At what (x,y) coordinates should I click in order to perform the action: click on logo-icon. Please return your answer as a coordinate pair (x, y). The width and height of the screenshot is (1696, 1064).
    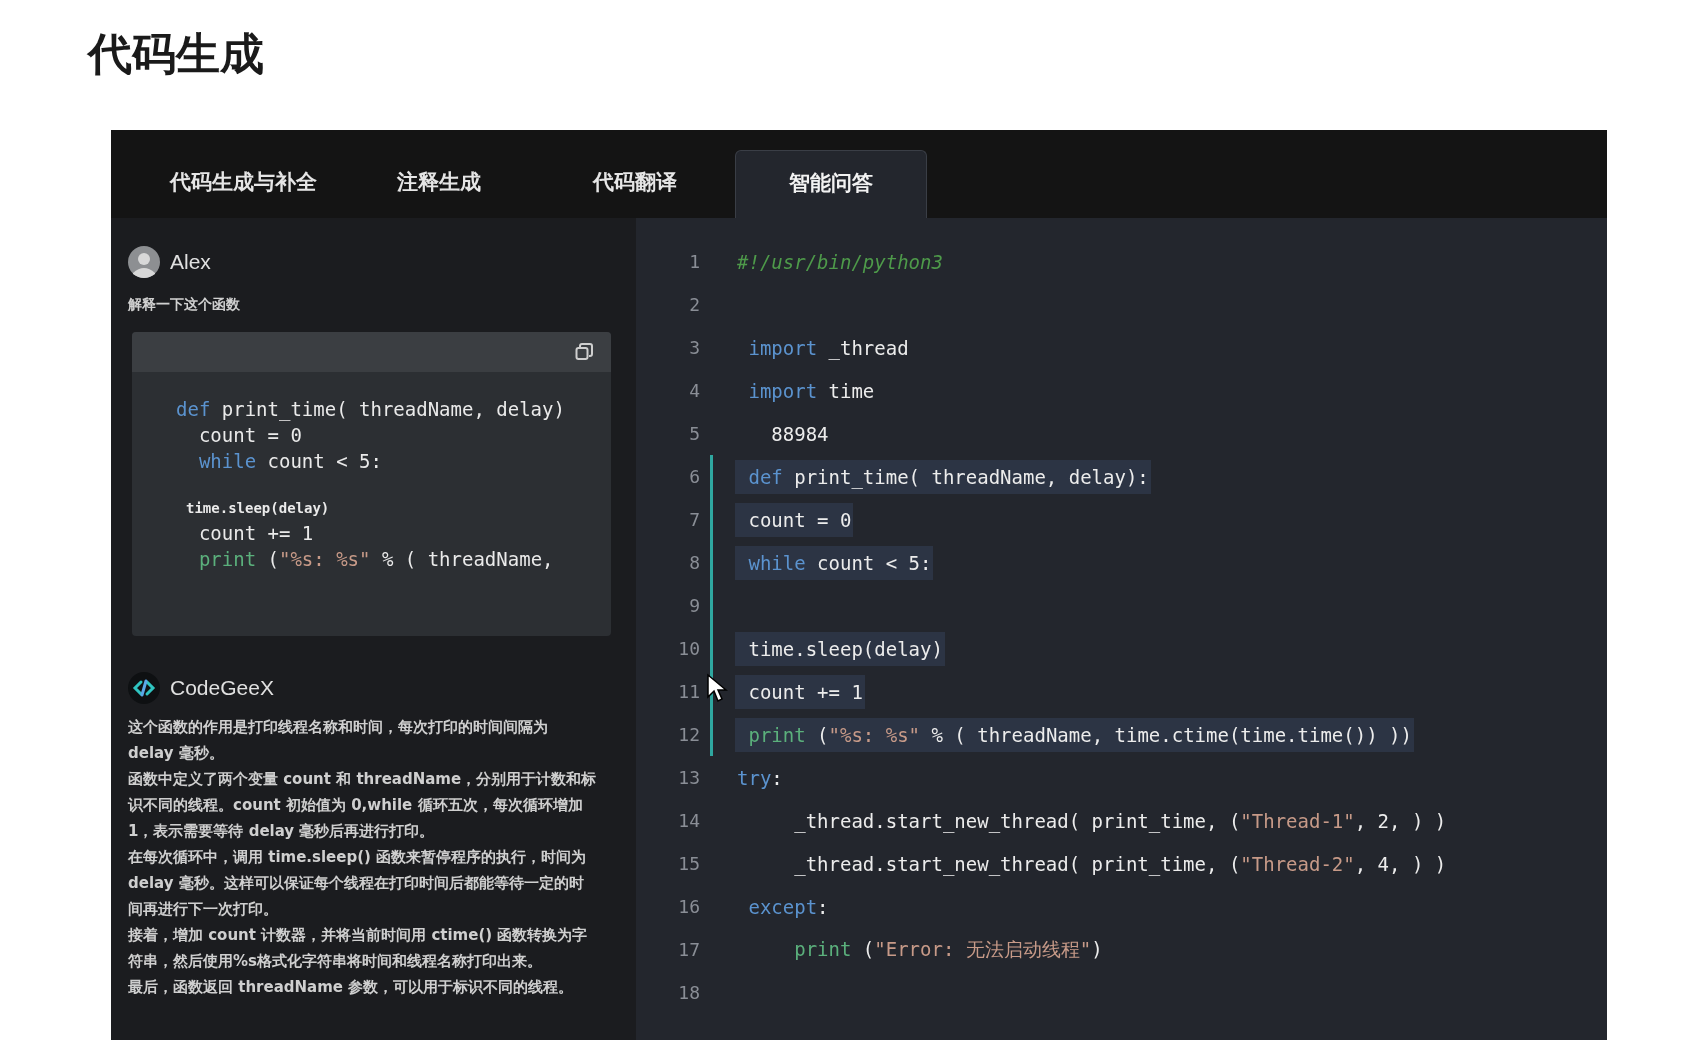
    Looking at the image, I should click on (144, 688).